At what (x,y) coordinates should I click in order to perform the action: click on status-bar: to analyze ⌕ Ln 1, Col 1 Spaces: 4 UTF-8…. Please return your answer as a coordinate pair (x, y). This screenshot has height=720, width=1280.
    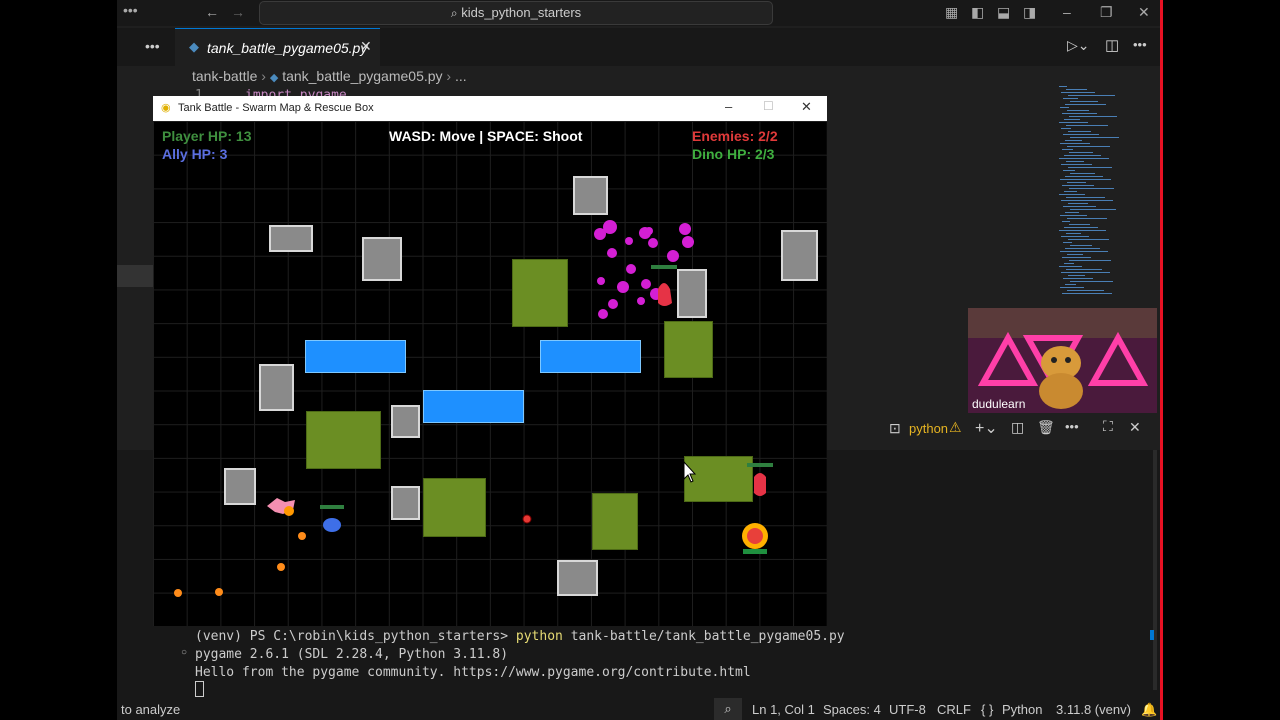
    Looking at the image, I should click on (640, 709).